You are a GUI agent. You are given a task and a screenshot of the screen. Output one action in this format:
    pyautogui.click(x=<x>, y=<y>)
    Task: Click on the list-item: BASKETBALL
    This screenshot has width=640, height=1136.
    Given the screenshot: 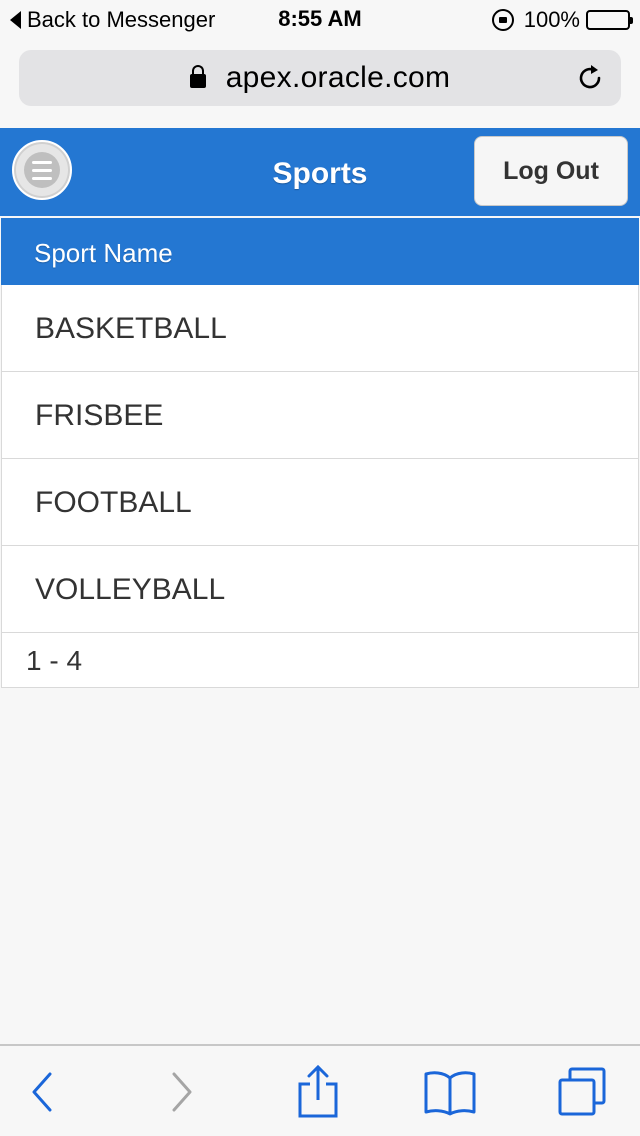 What is the action you would take?
    pyautogui.click(x=320, y=328)
    